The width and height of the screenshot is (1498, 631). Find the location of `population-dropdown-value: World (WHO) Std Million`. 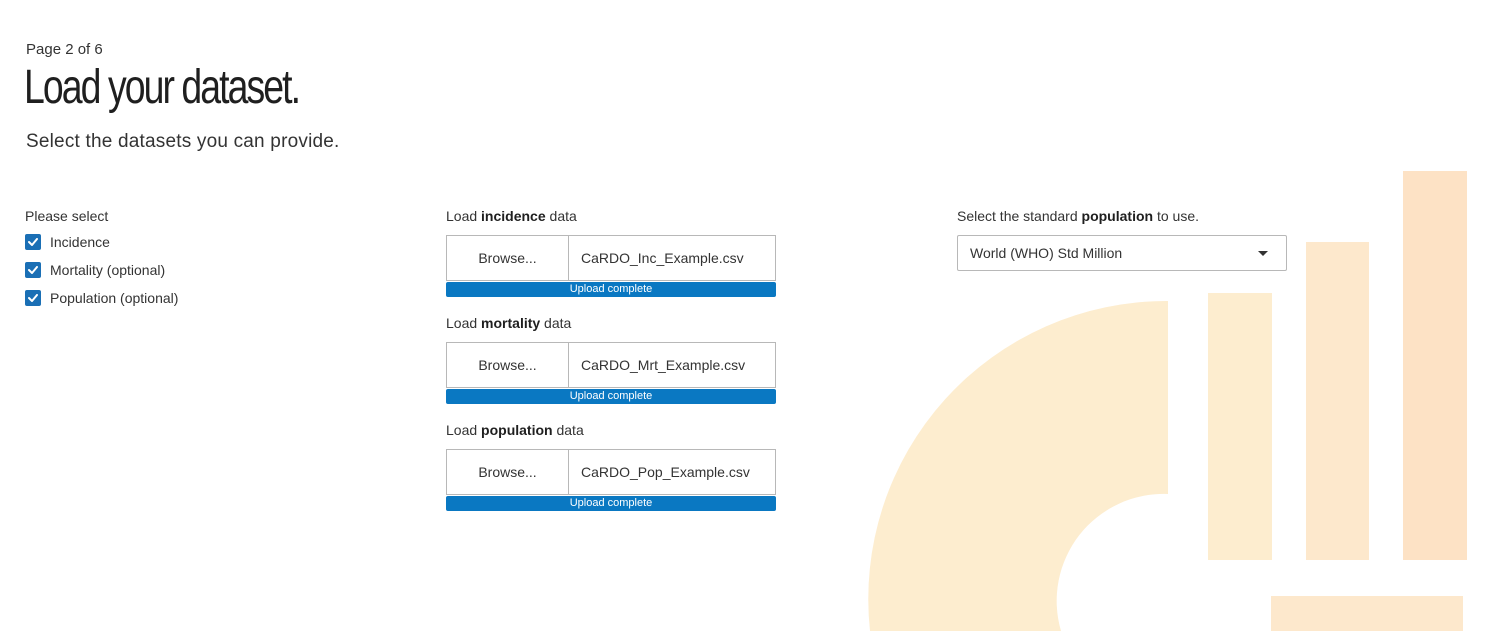

population-dropdown-value: World (WHO) Std Million is located at coordinates (1046, 253).